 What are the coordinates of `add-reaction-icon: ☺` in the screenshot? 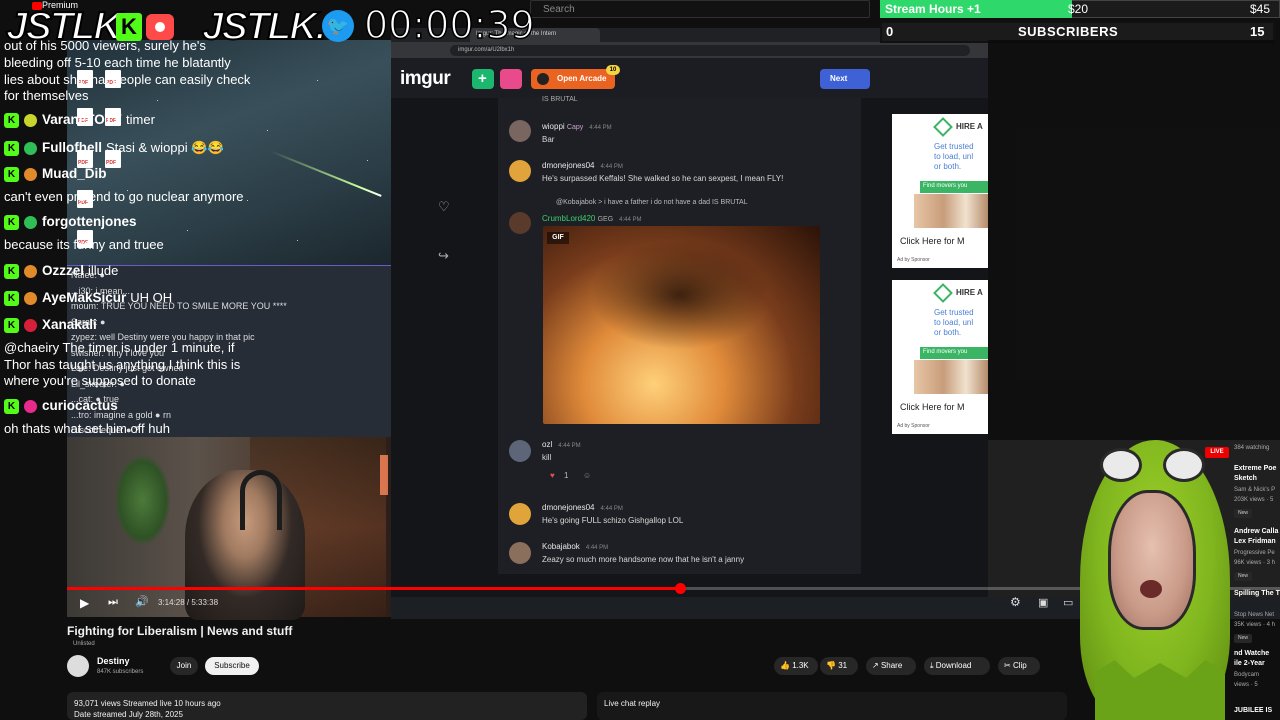 It's located at (587, 475).